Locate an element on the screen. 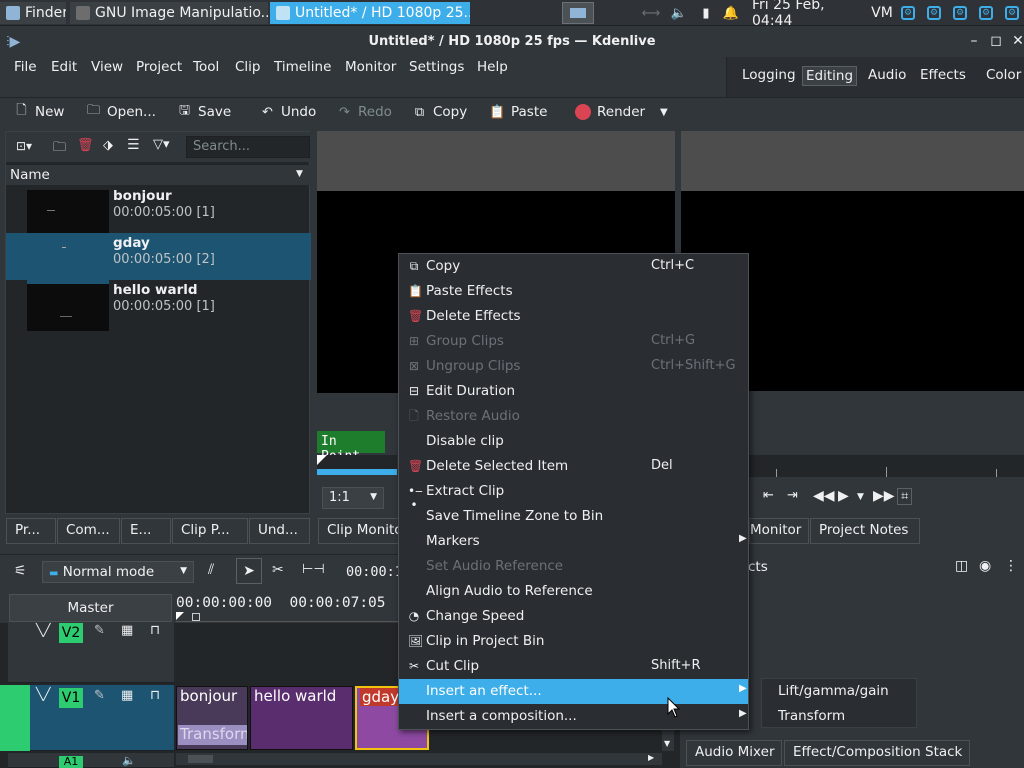  menu-item-delete-effects: 🗑 Delete Effects is located at coordinates (573, 316).